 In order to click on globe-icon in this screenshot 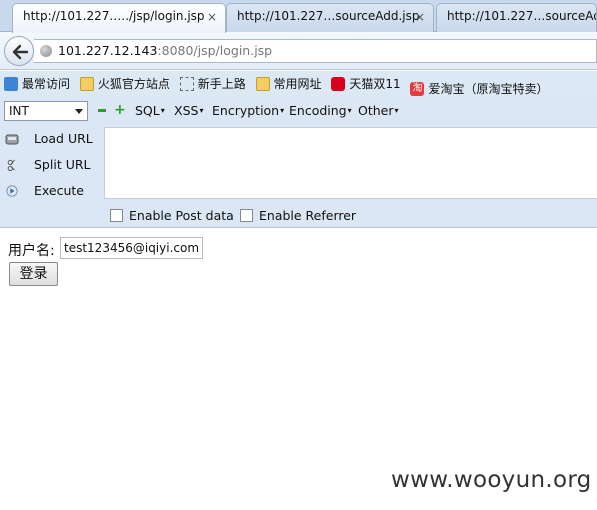, I will do `click(46, 51)`.